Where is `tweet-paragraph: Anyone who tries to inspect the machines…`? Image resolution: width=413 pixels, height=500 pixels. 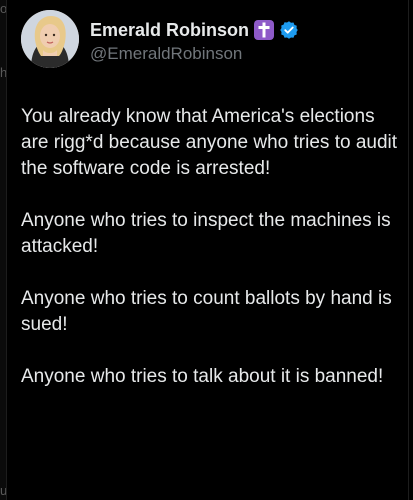
tweet-paragraph: Anyone who tries to inspect the machines… is located at coordinates (206, 233).